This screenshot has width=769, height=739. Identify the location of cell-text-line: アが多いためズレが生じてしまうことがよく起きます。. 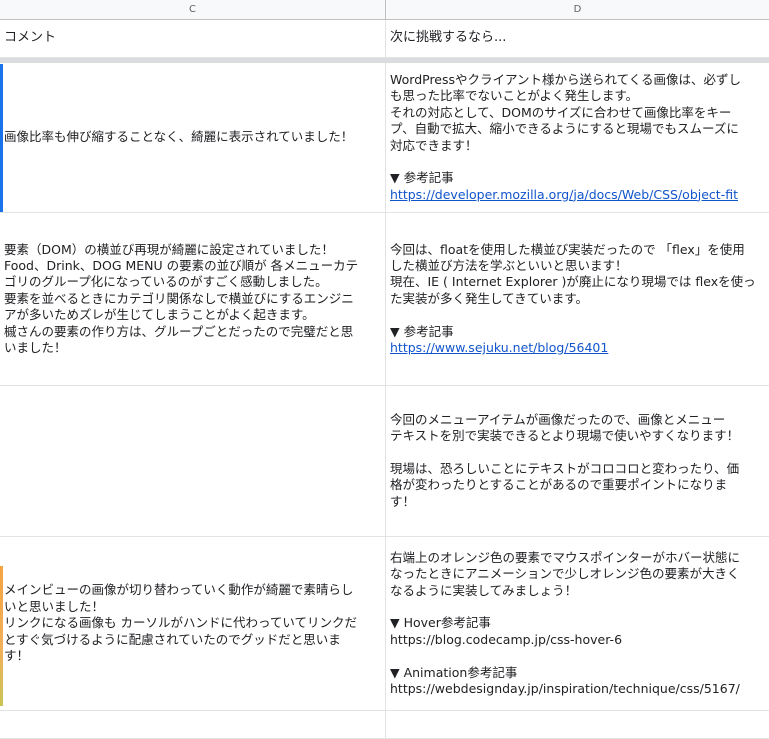
(159, 315).